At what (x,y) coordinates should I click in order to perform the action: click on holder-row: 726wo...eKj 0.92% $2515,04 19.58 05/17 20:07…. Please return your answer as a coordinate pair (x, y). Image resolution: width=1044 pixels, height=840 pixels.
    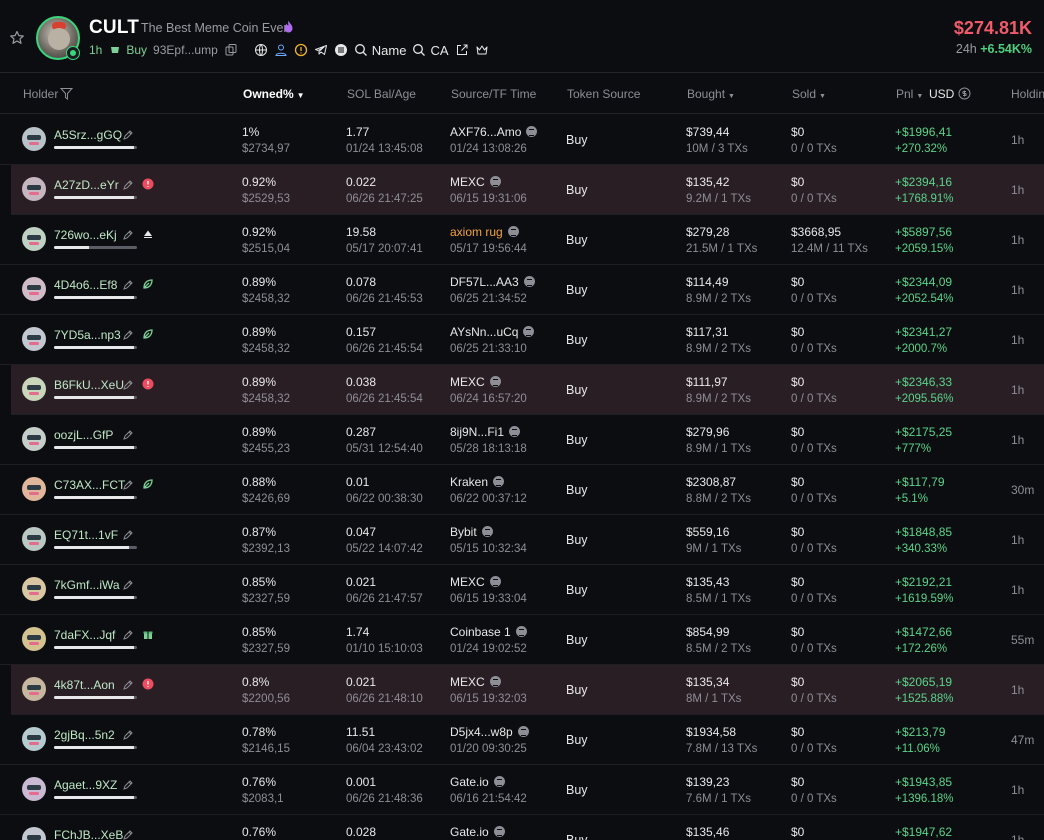
    Looking at the image, I should click on (522, 240).